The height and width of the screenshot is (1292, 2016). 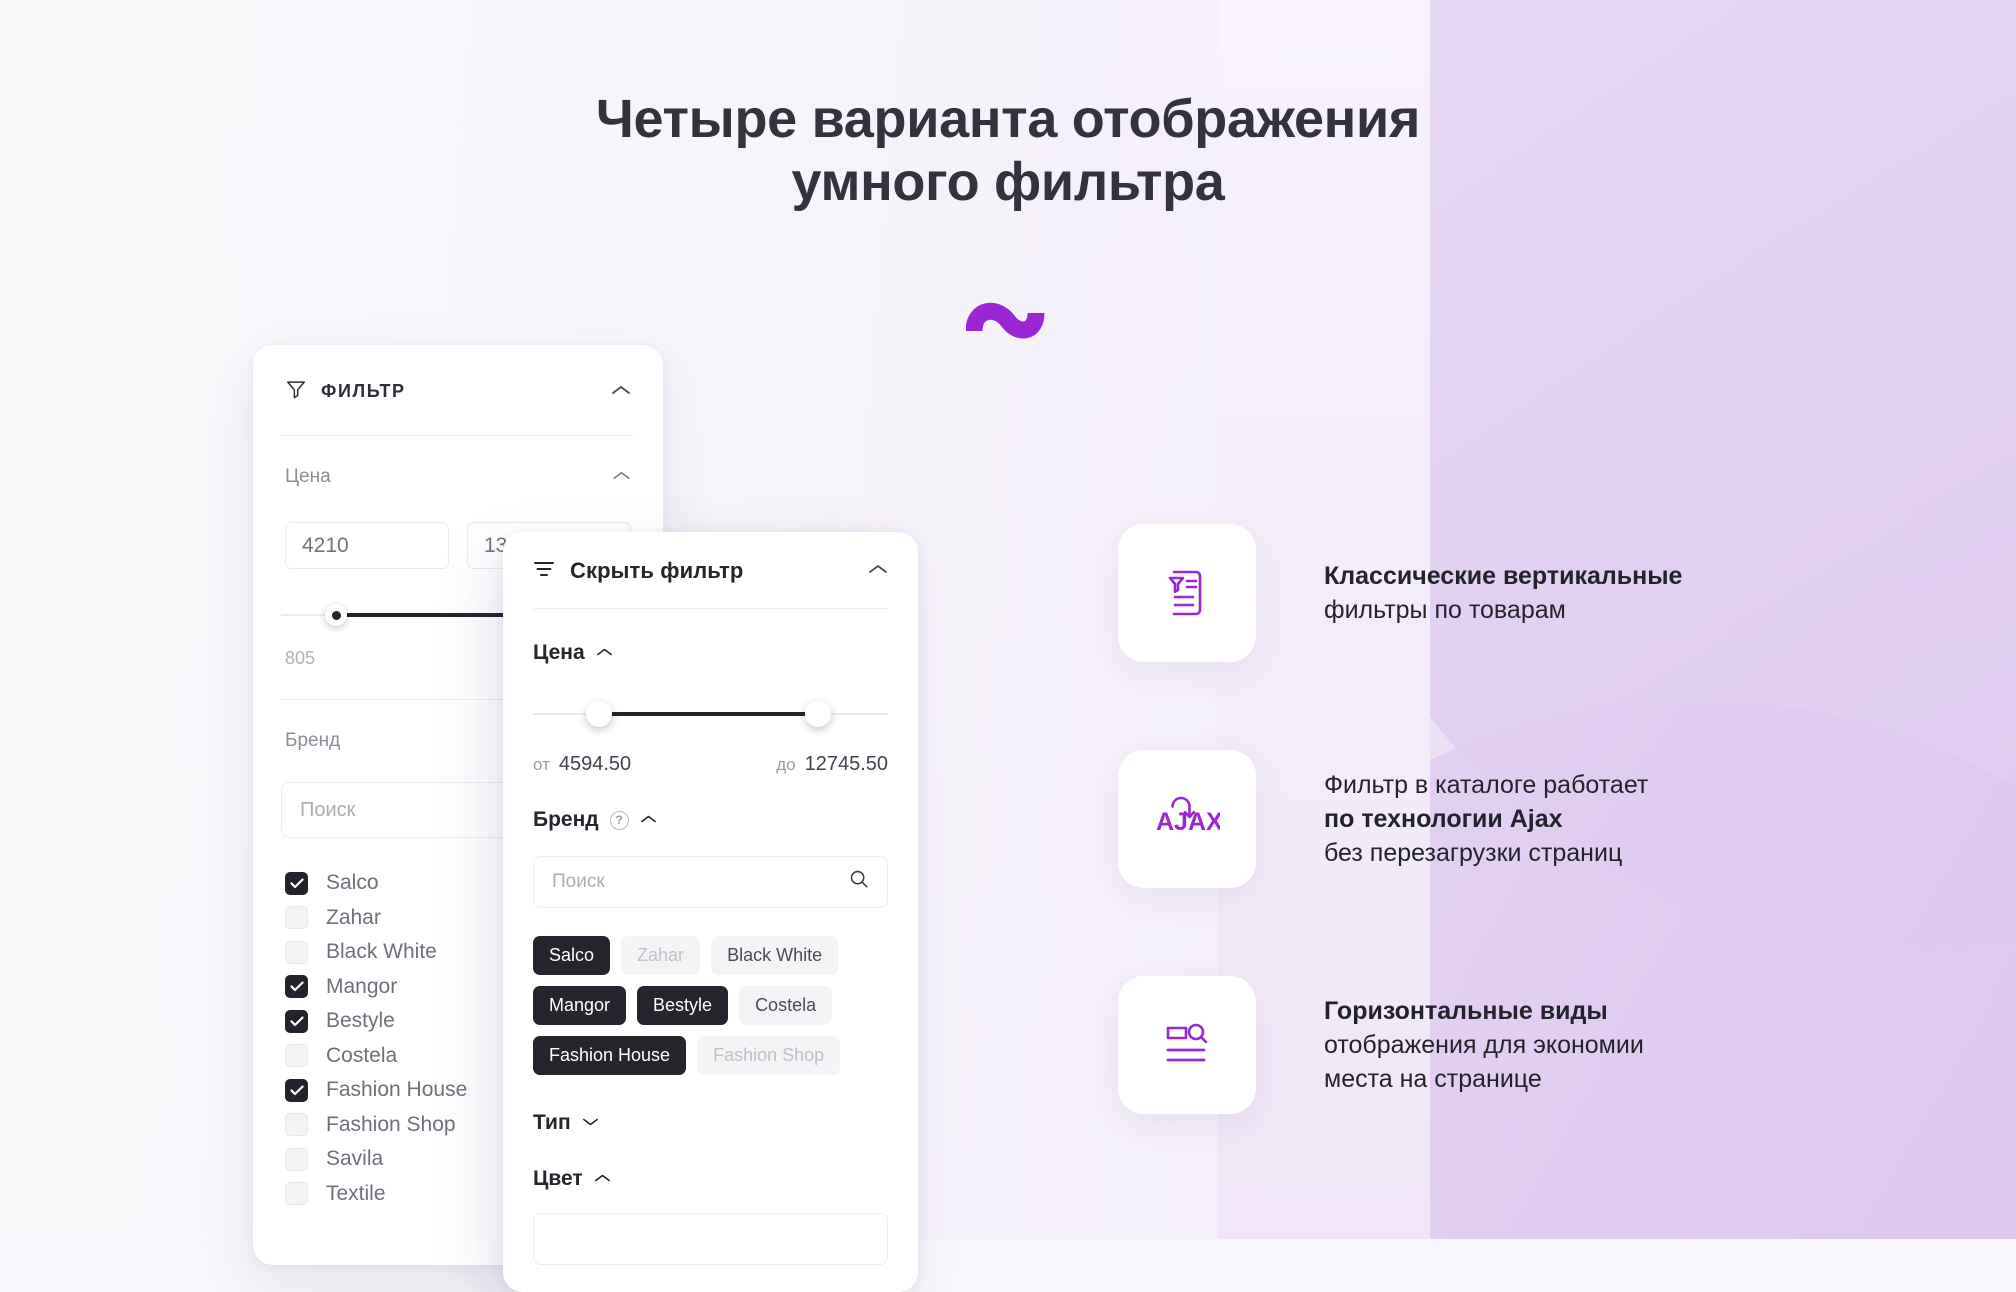 I want to click on color-section-header: Цвет, so click(x=710, y=1179).